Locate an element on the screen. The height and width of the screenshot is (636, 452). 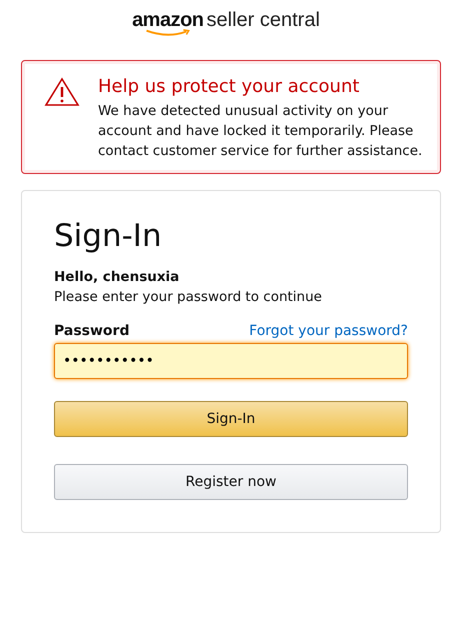
logo-product: seller central is located at coordinates (263, 20).